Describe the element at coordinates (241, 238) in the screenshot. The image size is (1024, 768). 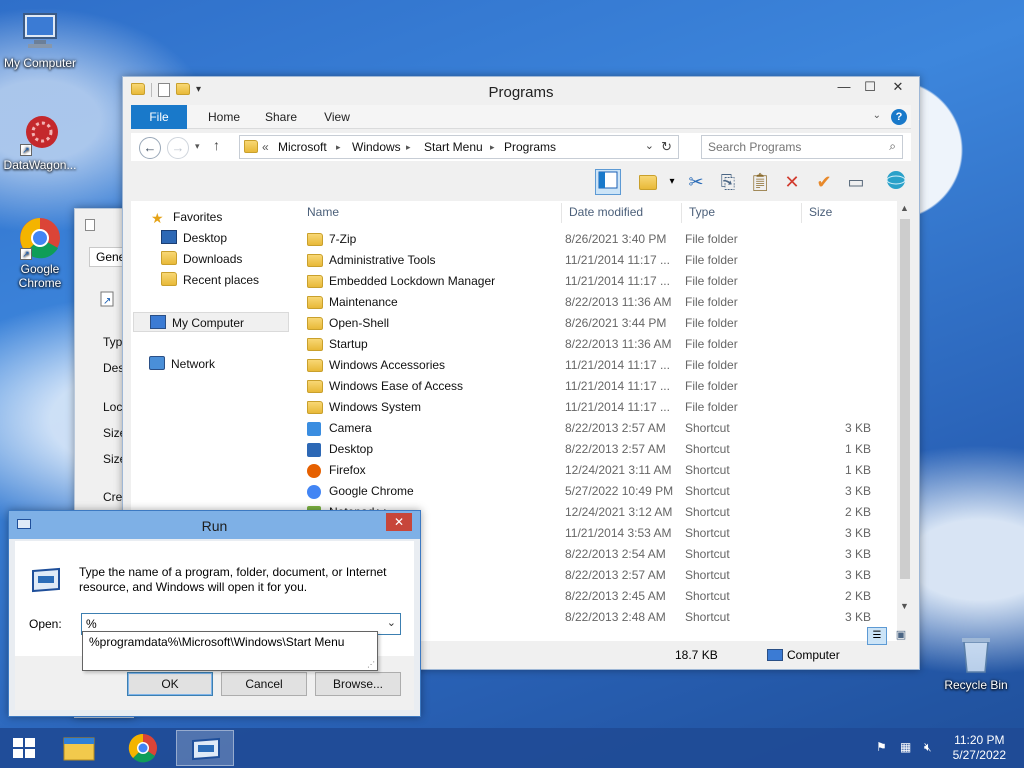
I see `nav-desktop: Desktop` at that location.